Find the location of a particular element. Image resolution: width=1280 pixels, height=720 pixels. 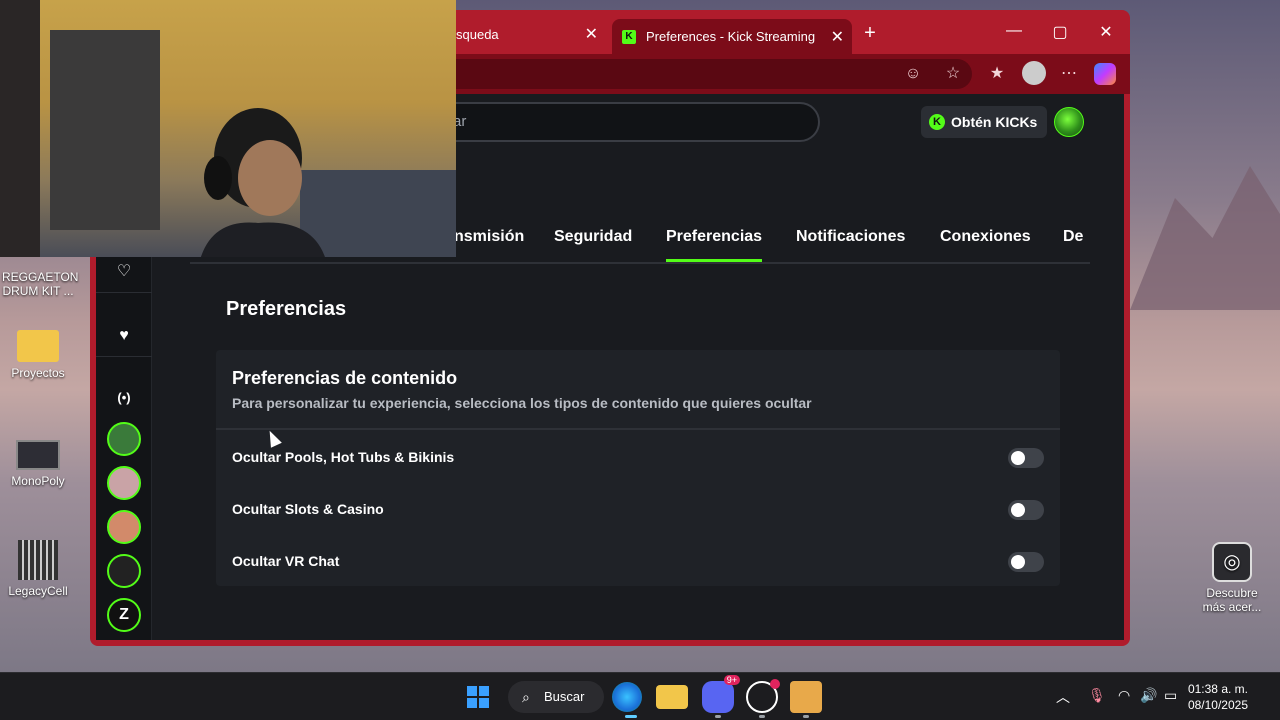

channel-avatar: Z is located at coordinates (124, 615).